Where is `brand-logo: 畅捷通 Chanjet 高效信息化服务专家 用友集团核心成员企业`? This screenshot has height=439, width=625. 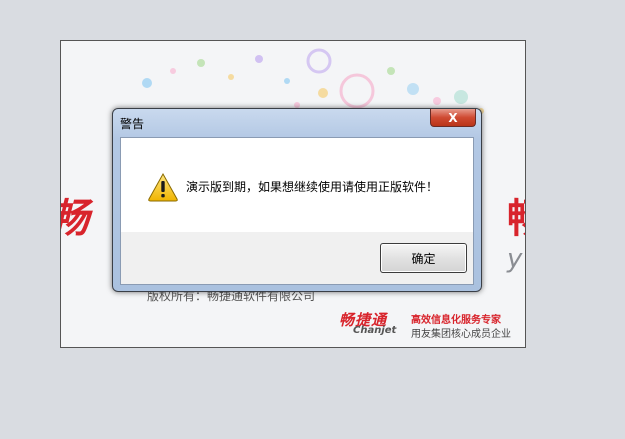
brand-logo: 畅捷通 Chanjet 高效信息化服务专家 用友集团核心成员企业 is located at coordinates (432, 324).